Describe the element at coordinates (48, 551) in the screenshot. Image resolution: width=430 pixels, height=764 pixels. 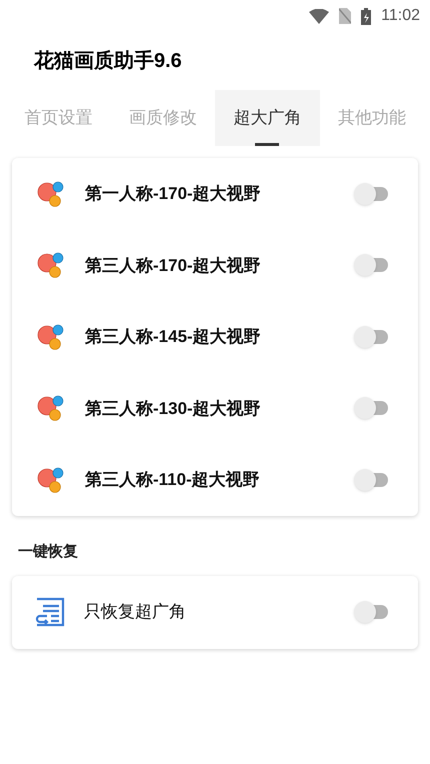
I see `section-title: 一键恢复` at that location.